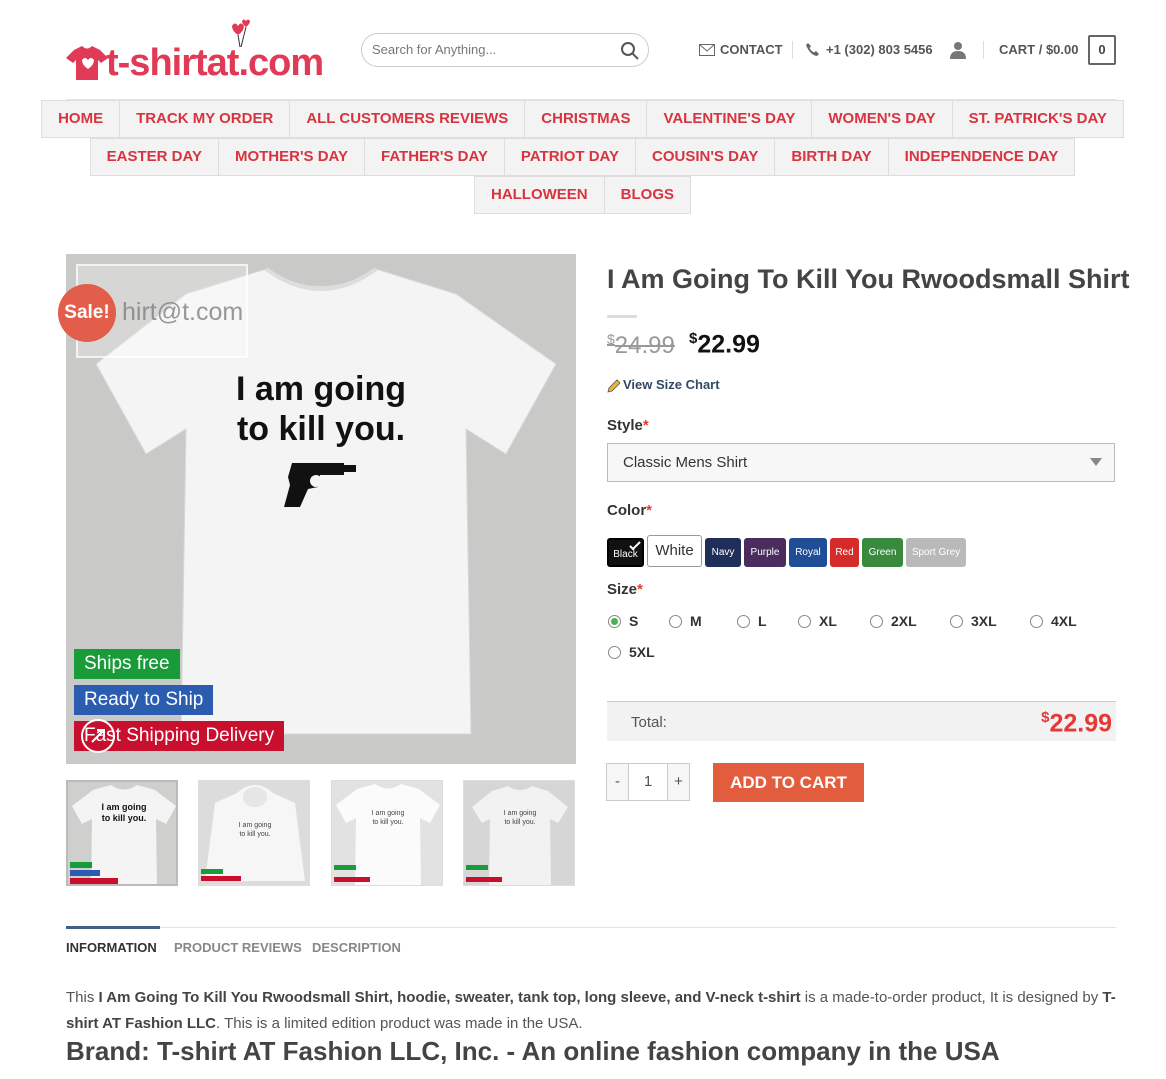  Describe the element at coordinates (792, 50) in the screenshot. I see `divider` at that location.